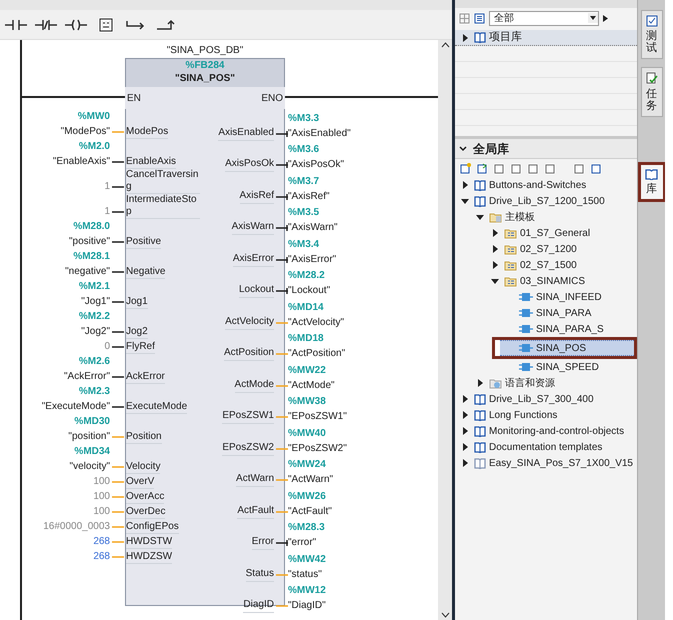 The height and width of the screenshot is (620, 673). Describe the element at coordinates (309, 197) in the screenshot. I see `operand-label: "AxisRef"` at that location.